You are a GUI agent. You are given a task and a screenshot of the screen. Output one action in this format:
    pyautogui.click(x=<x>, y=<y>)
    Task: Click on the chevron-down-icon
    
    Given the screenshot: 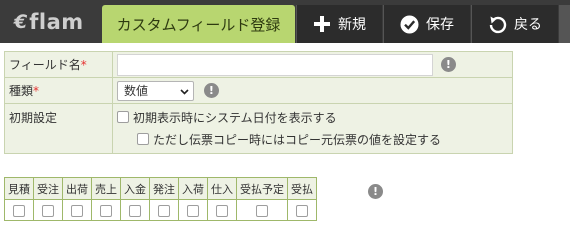 What is the action you would take?
    pyautogui.click(x=184, y=91)
    